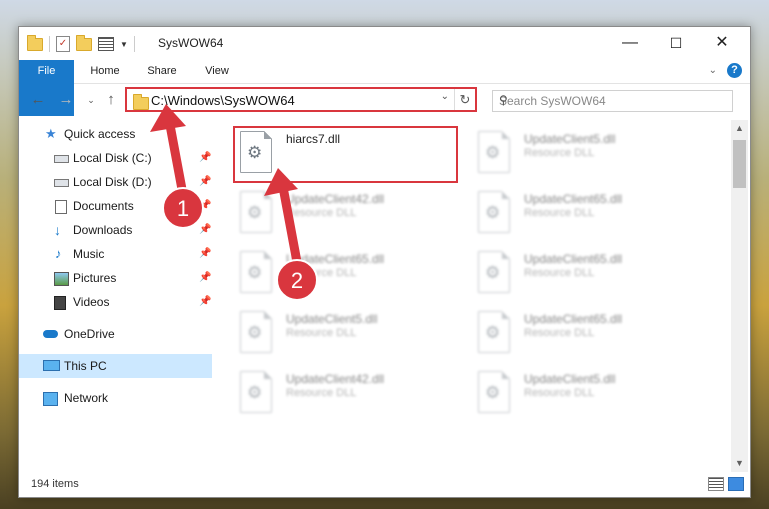  I want to click on sidebar-item-quick-access: ★ Quick access, so click(115, 134).